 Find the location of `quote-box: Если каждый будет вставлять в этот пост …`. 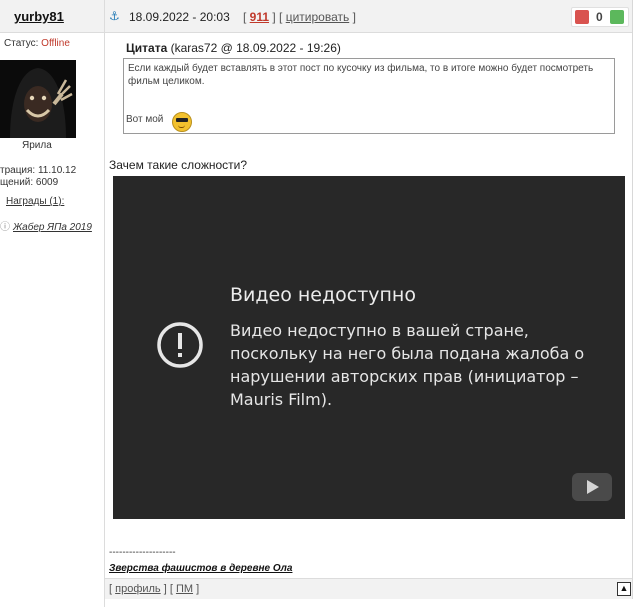

quote-box: Если каждый будет вставлять в этот пост … is located at coordinates (369, 96).